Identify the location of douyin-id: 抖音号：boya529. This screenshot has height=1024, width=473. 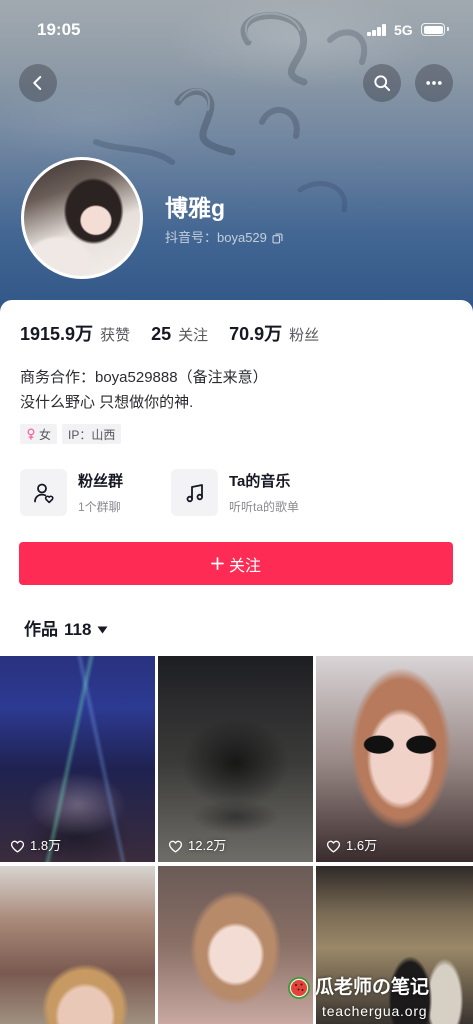
(224, 238).